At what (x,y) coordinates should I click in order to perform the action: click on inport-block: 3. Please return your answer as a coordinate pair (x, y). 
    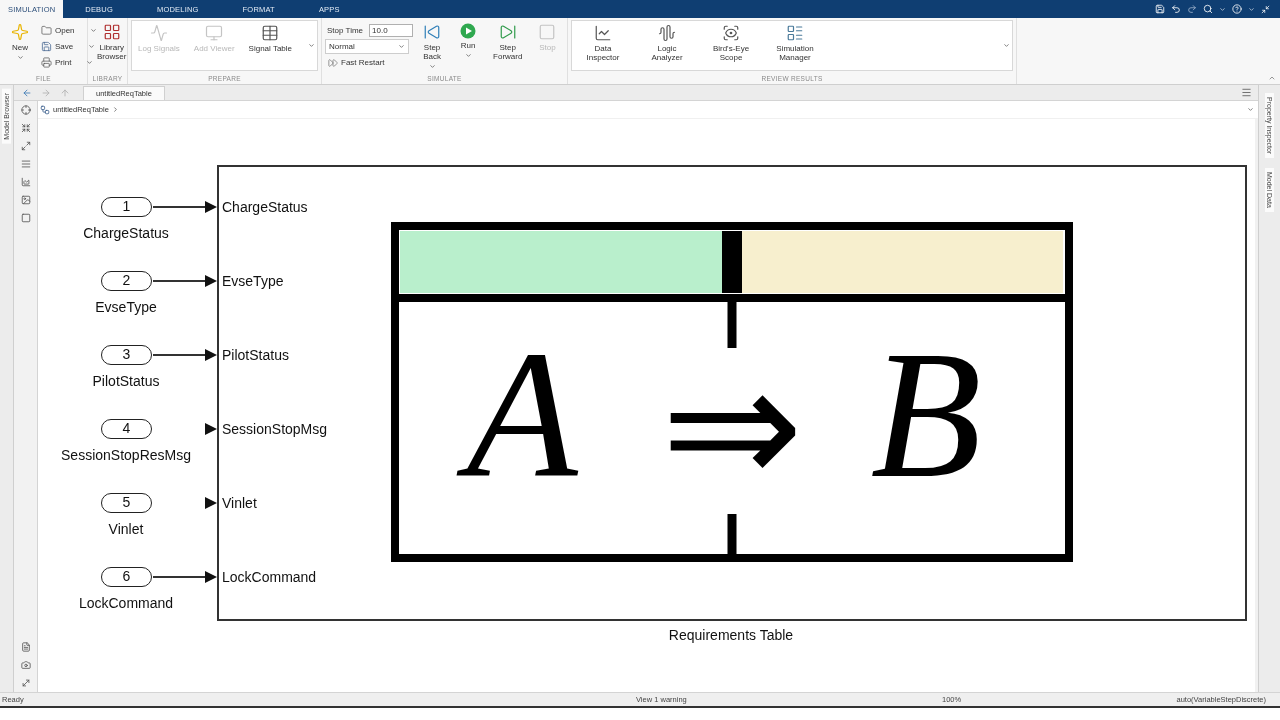
    Looking at the image, I should click on (126, 355).